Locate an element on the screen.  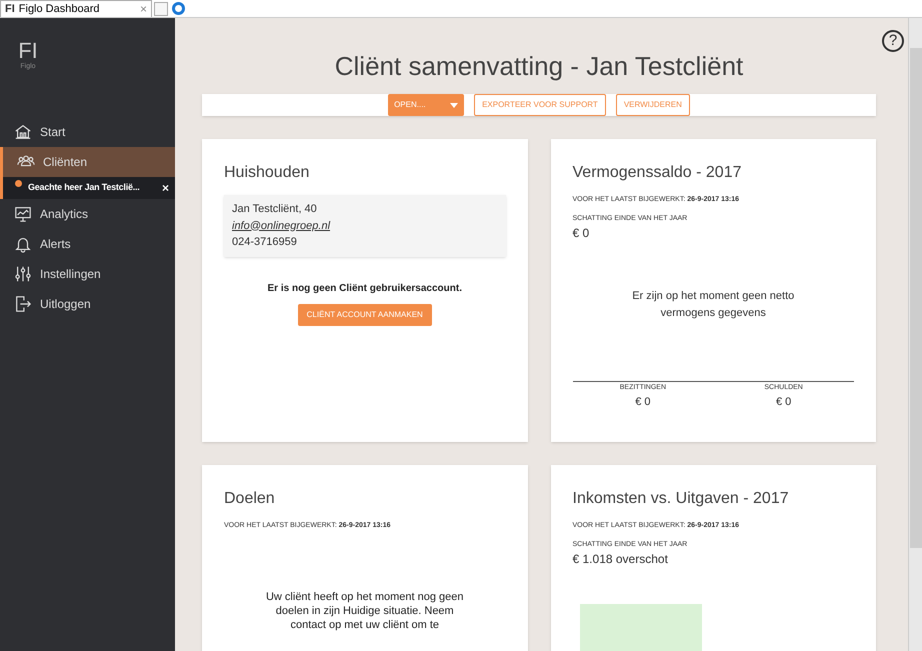
sidebar-item: Start is located at coordinates (87, 131).